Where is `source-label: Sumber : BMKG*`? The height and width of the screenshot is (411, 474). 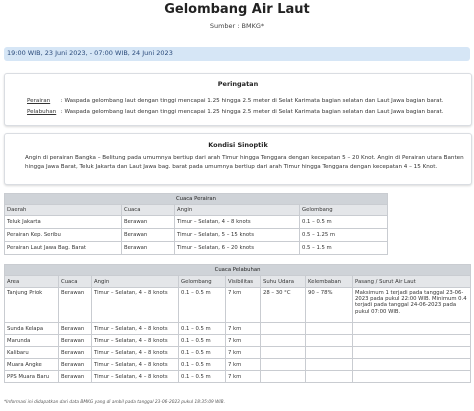
source-label: Sumber : BMKG* is located at coordinates (237, 26).